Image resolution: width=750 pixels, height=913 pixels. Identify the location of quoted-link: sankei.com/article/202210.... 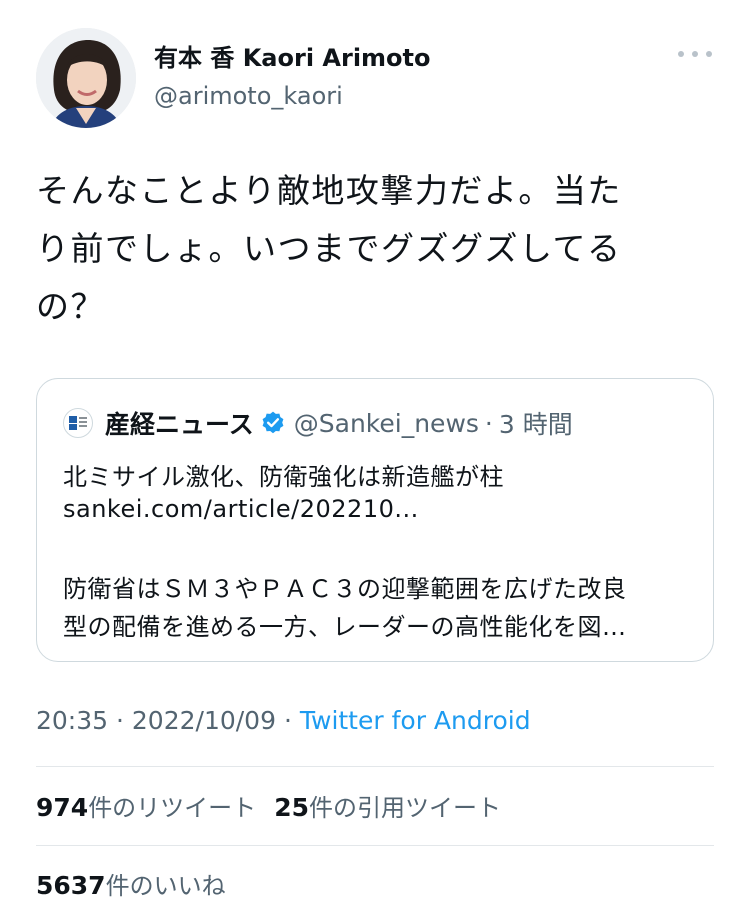
(241, 509).